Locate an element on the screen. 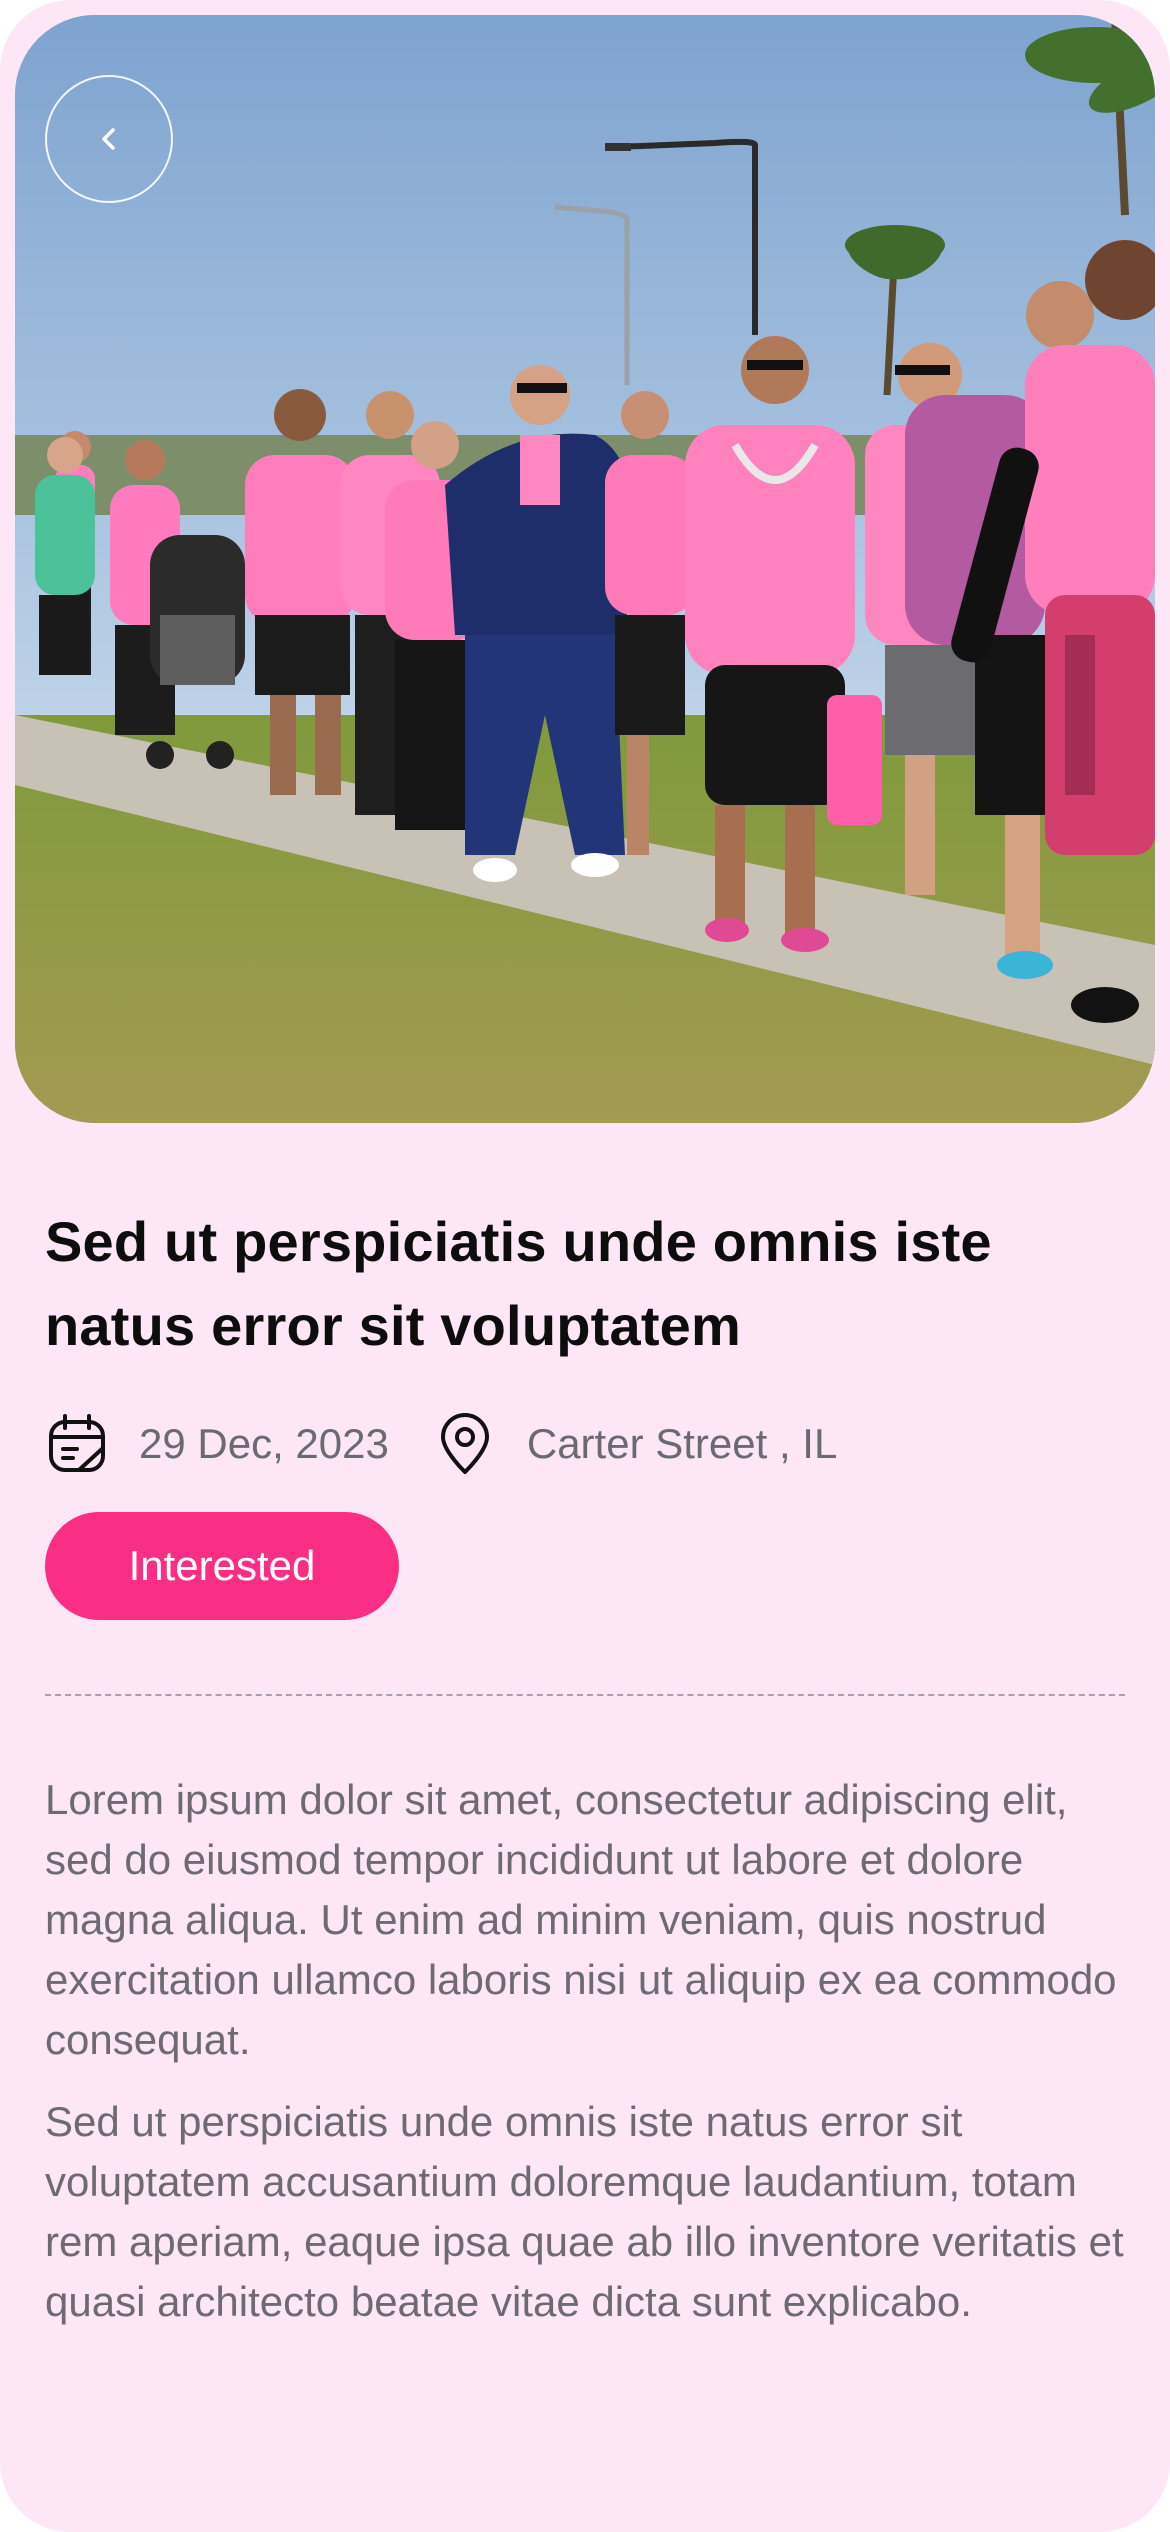 The height and width of the screenshot is (2532, 1170). chevron-left-icon is located at coordinates (109, 139).